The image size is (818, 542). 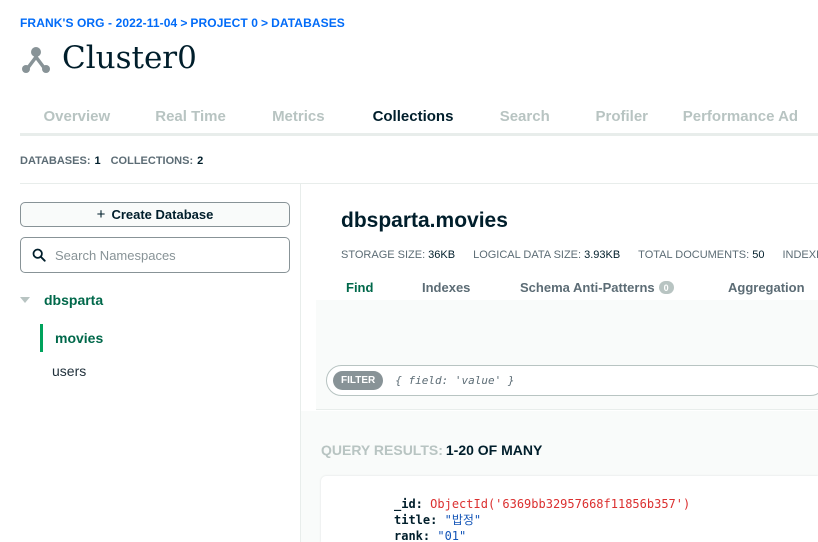 What do you see at coordinates (69, 371) in the screenshot?
I see `sidebar-collection-users: users` at bounding box center [69, 371].